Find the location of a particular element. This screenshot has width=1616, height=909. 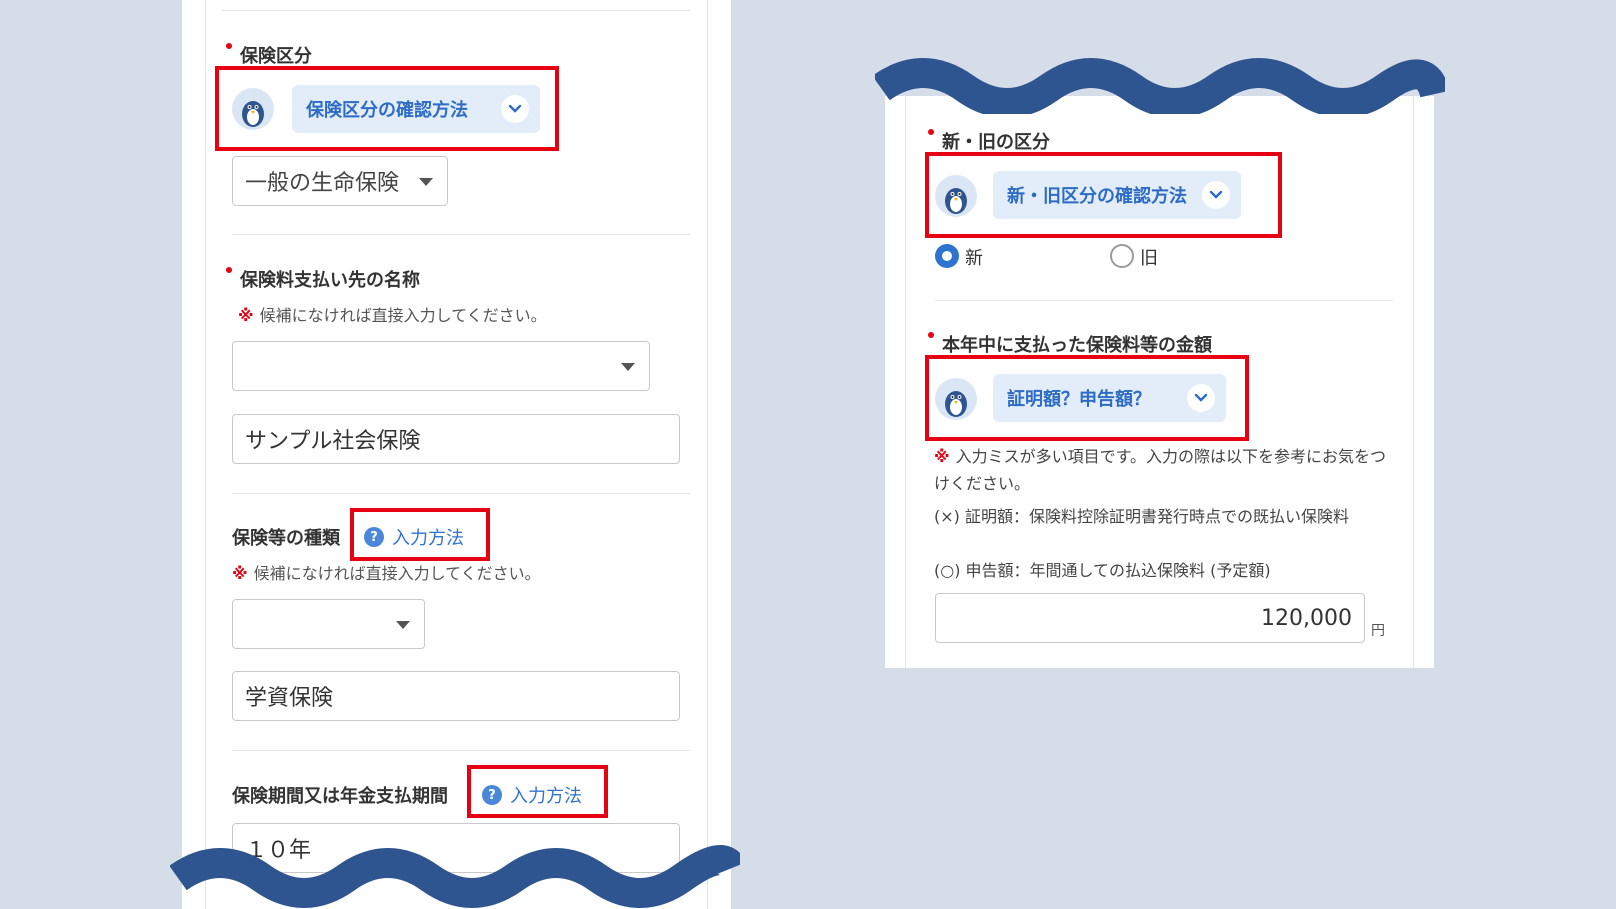

radio-new is located at coordinates (947, 256).